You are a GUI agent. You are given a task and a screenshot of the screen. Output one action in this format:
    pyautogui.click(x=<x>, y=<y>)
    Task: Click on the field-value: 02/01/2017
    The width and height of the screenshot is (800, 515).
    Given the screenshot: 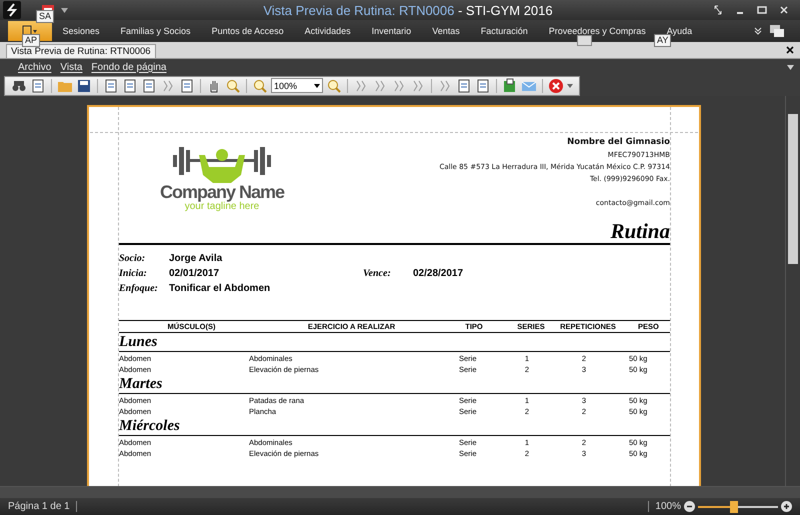 What is the action you would take?
    pyautogui.click(x=194, y=273)
    